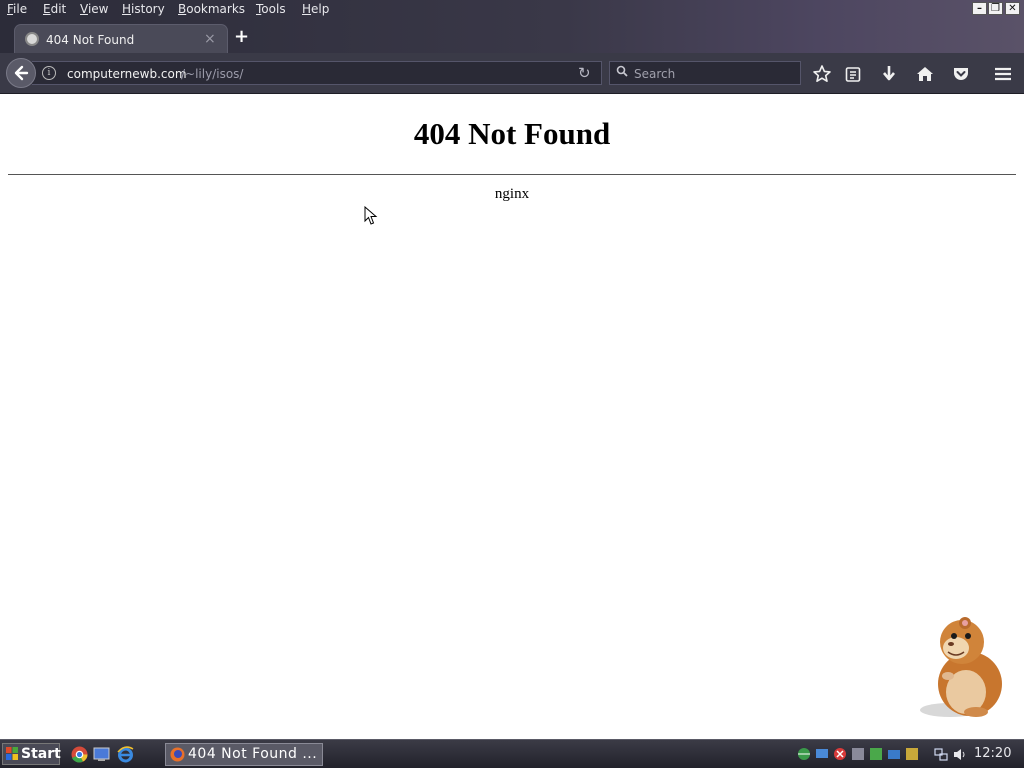  I want to click on start-label: Start, so click(41, 754).